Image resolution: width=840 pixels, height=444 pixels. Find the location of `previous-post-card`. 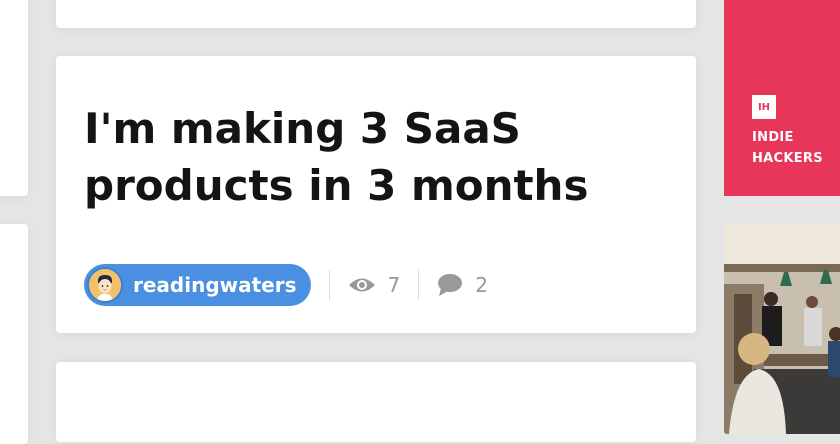

previous-post-card is located at coordinates (376, 14).